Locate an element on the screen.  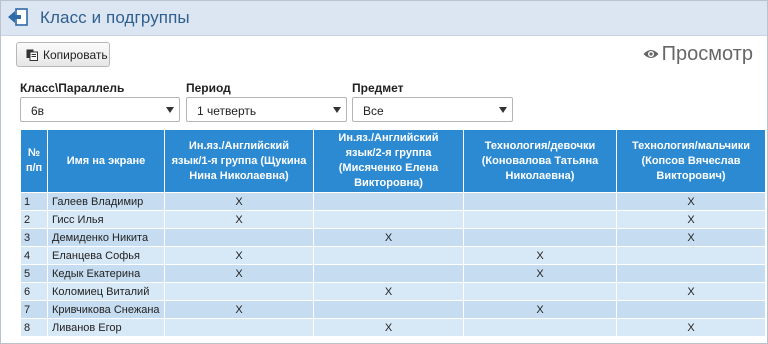
subject-select-value: Все is located at coordinates (373, 111).